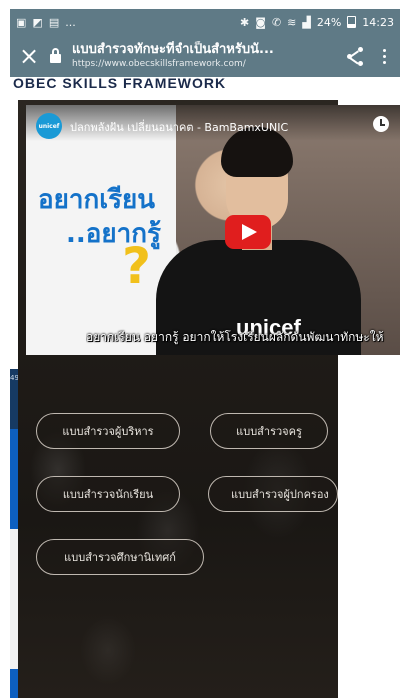  What do you see at coordinates (29, 56) in the screenshot?
I see `close-icon: ×` at bounding box center [29, 56].